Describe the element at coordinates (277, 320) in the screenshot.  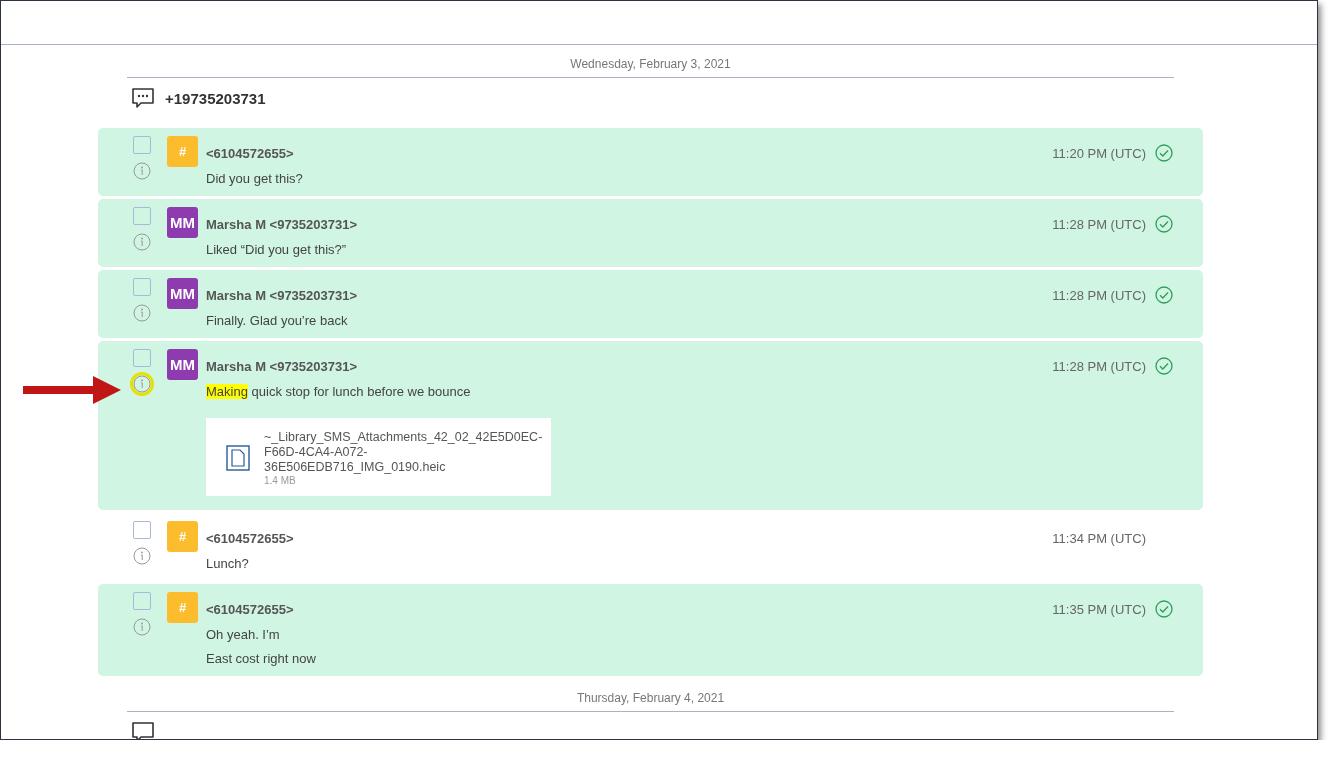
I see `message-text: Finally. Glad you’re back` at that location.